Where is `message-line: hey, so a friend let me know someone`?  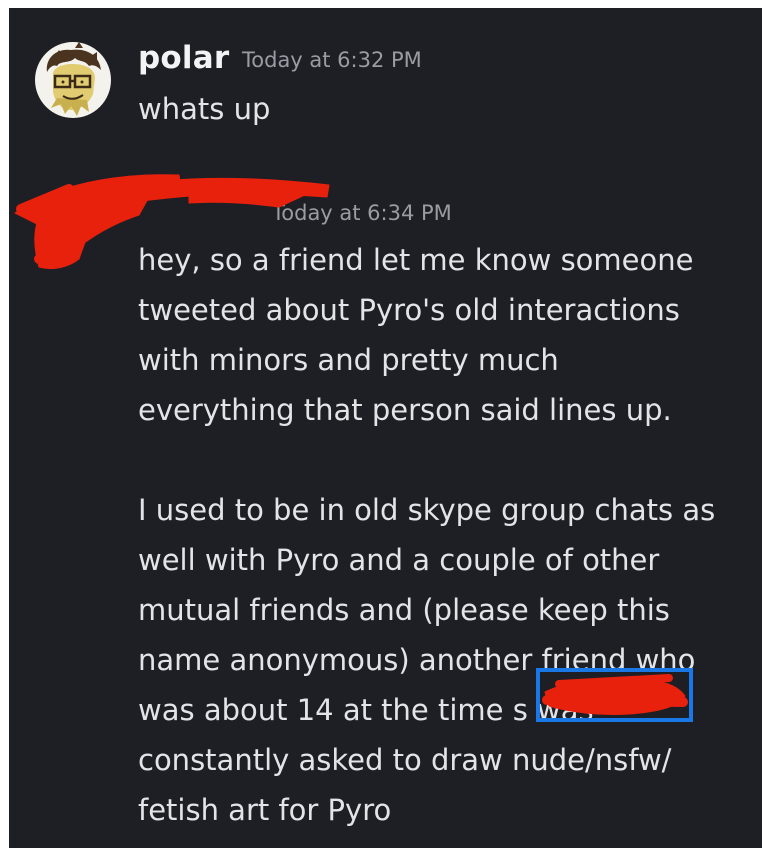 message-line: hey, so a friend let me know someone is located at coordinates (416, 260).